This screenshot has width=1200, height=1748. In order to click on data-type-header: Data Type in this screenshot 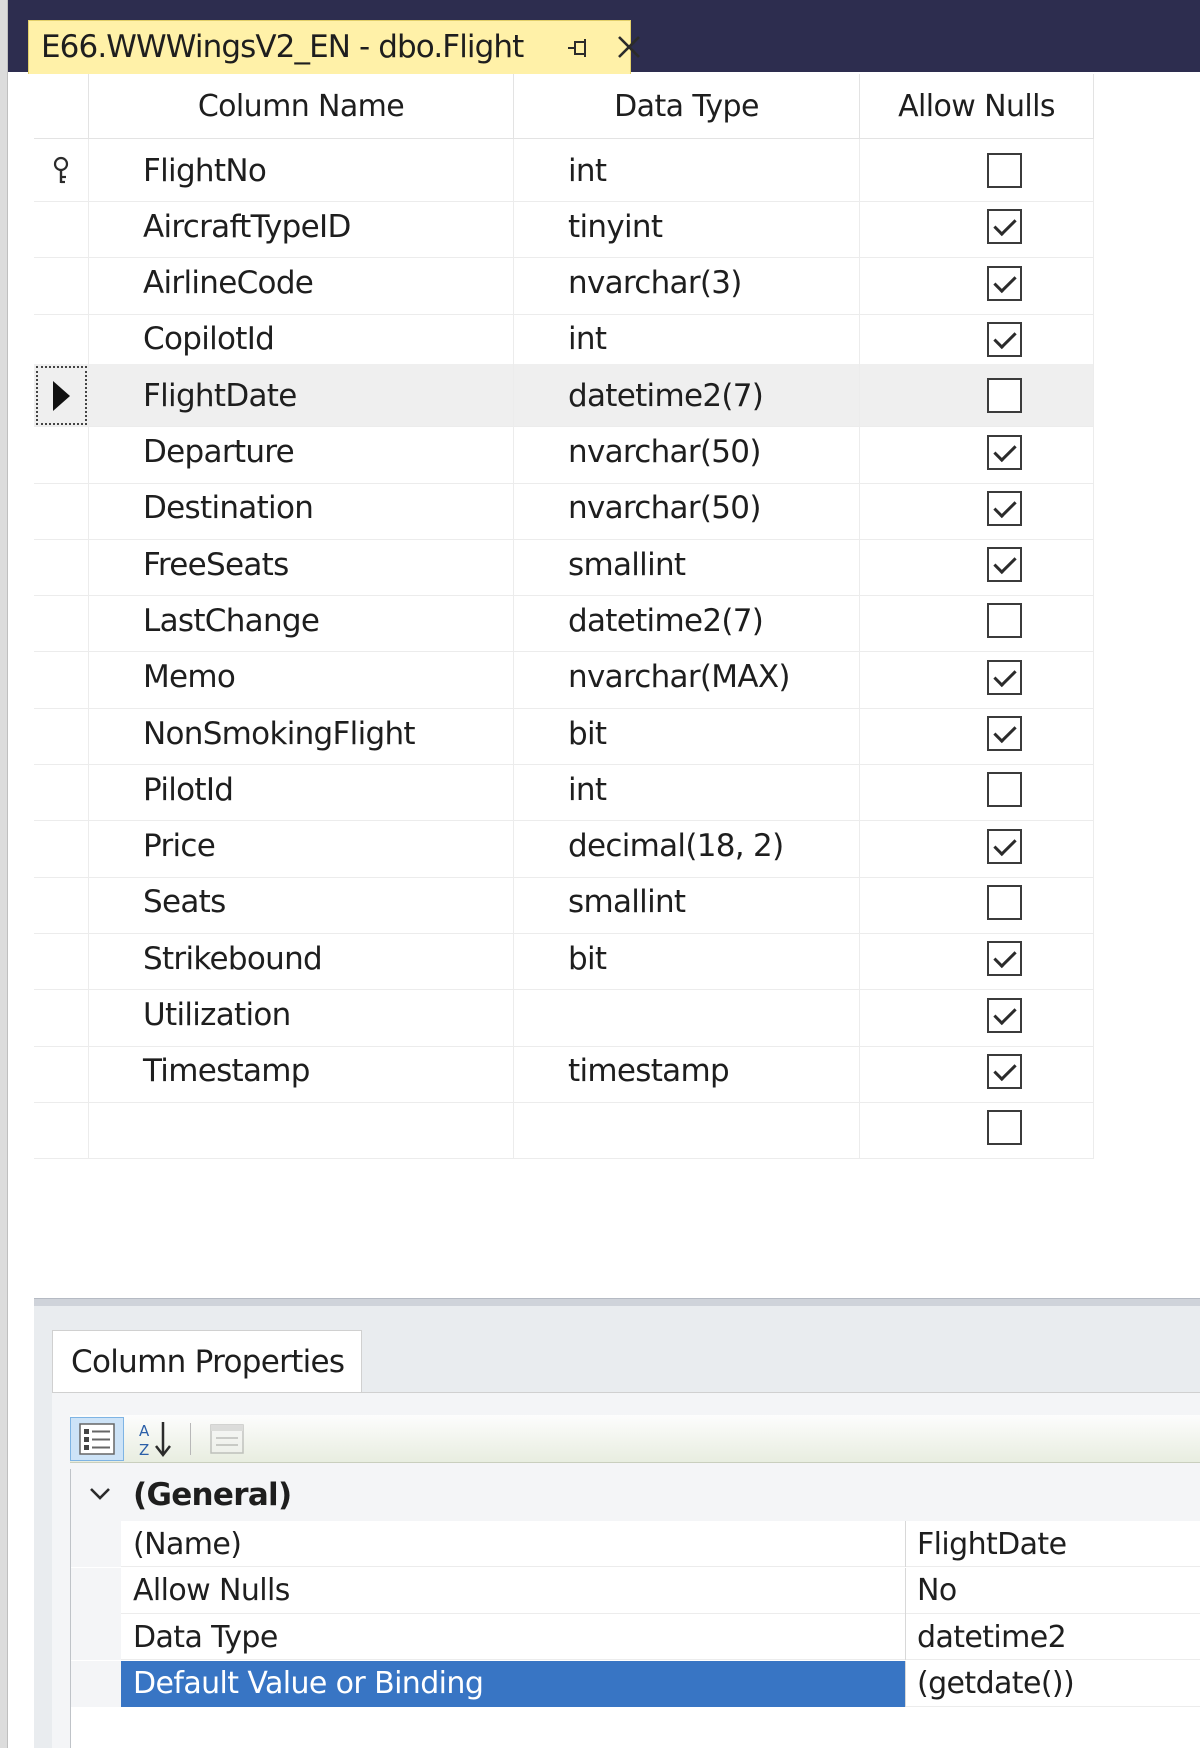, I will do `click(687, 106)`.